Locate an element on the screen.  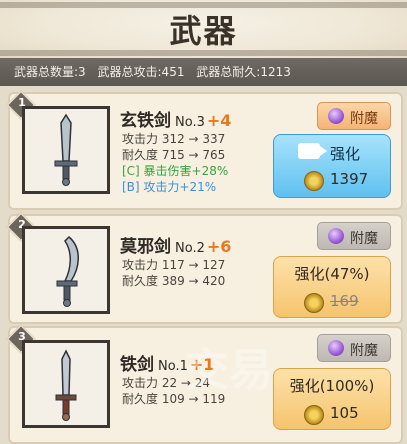
weapon-title: 莫邪剑 No.2 +6 is located at coordinates (175, 244).